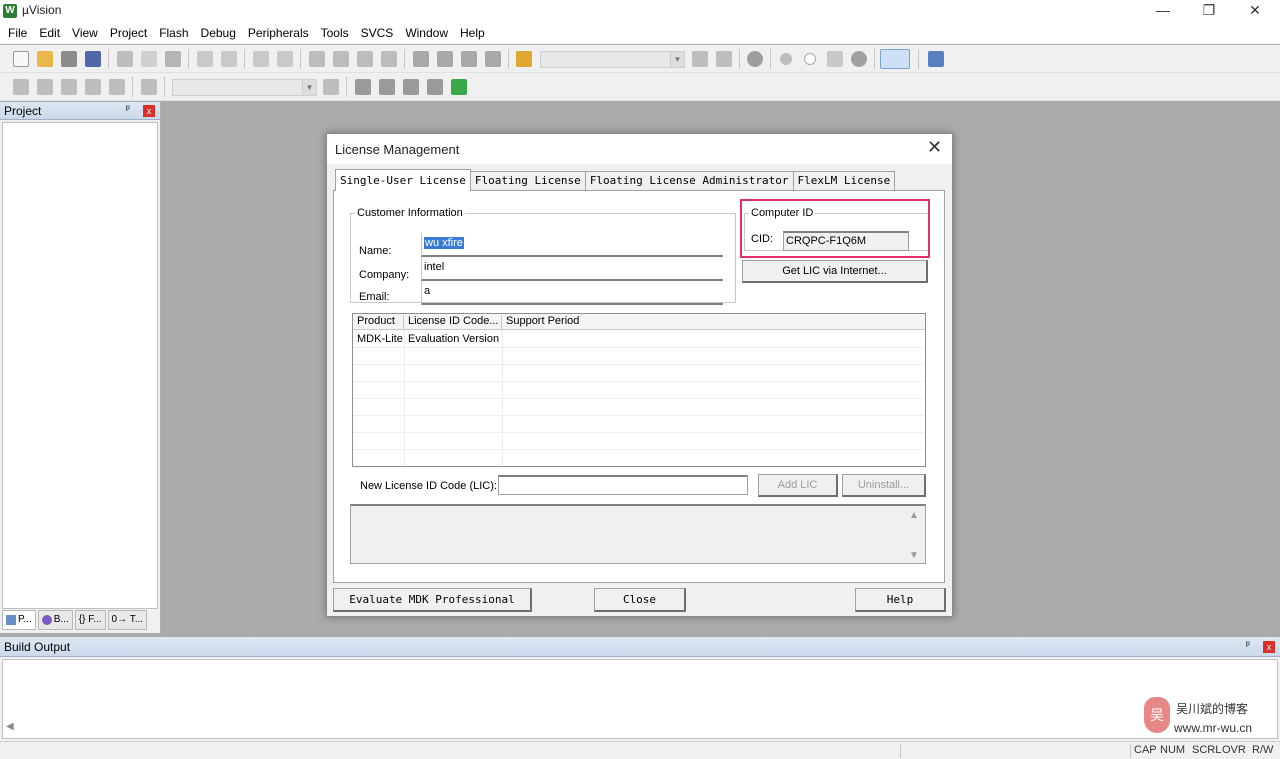 Image resolution: width=1280 pixels, height=759 pixels. Describe the element at coordinates (93, 59) in the screenshot. I see `save-all-icon` at that location.